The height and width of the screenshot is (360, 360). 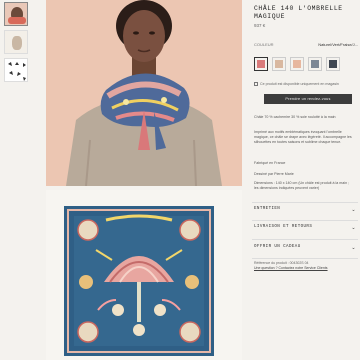 I want to click on thumbnail-list, so click(x=17, y=44).